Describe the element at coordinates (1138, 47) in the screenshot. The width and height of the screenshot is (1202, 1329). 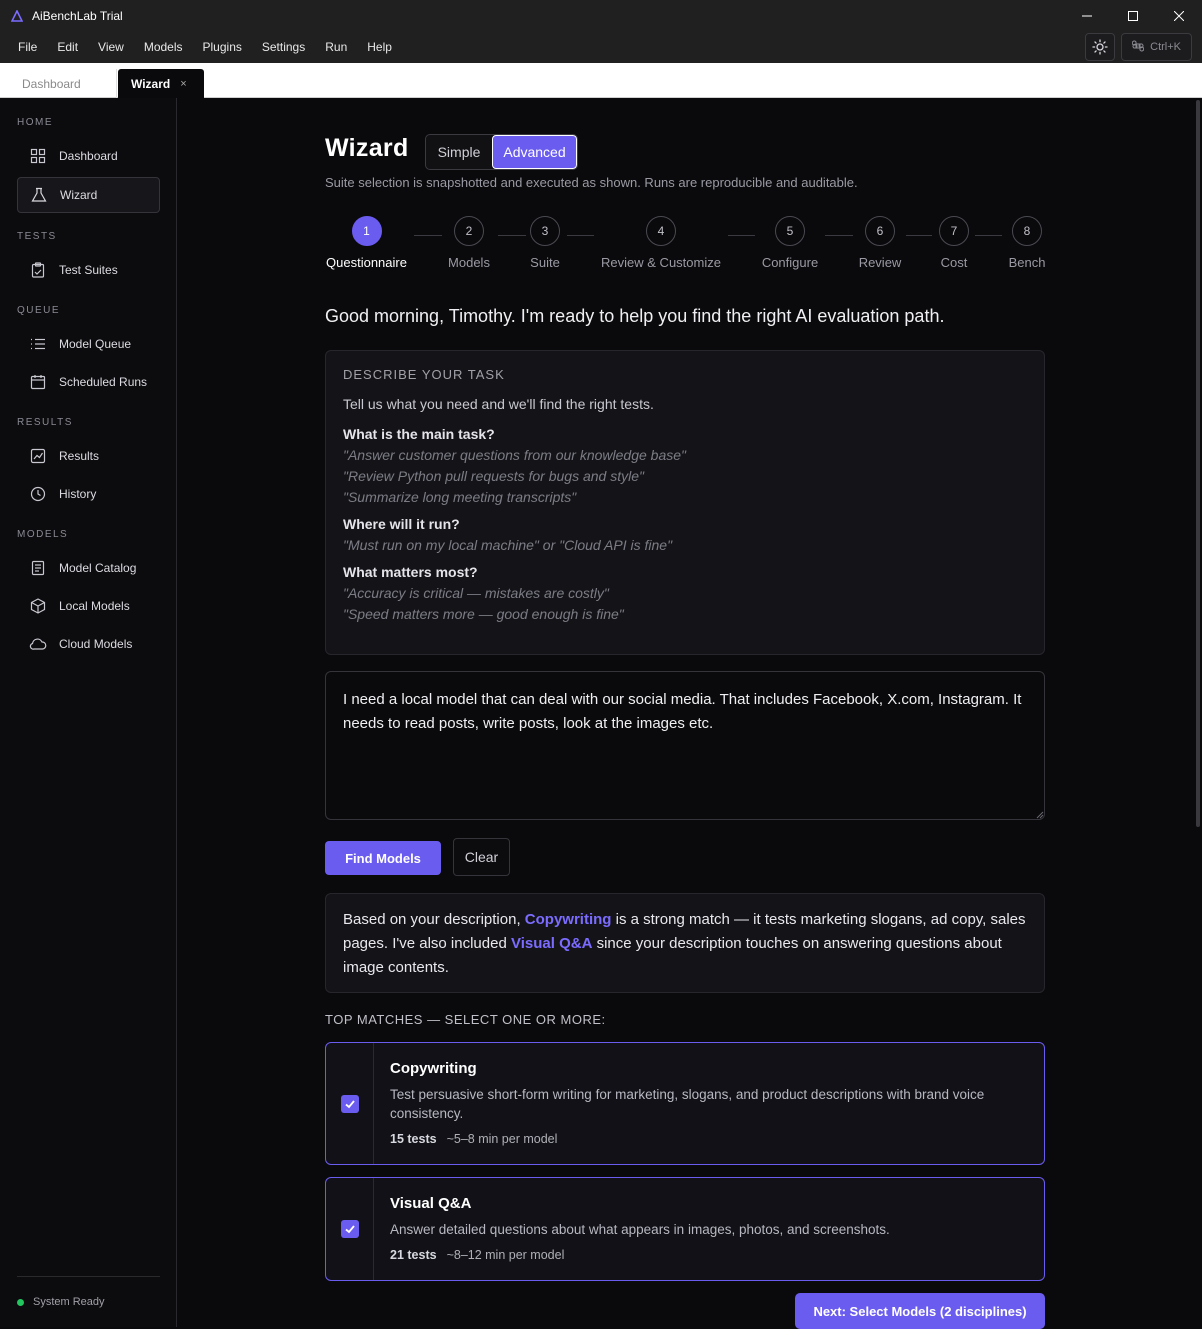
I see `command-key-icon` at that location.